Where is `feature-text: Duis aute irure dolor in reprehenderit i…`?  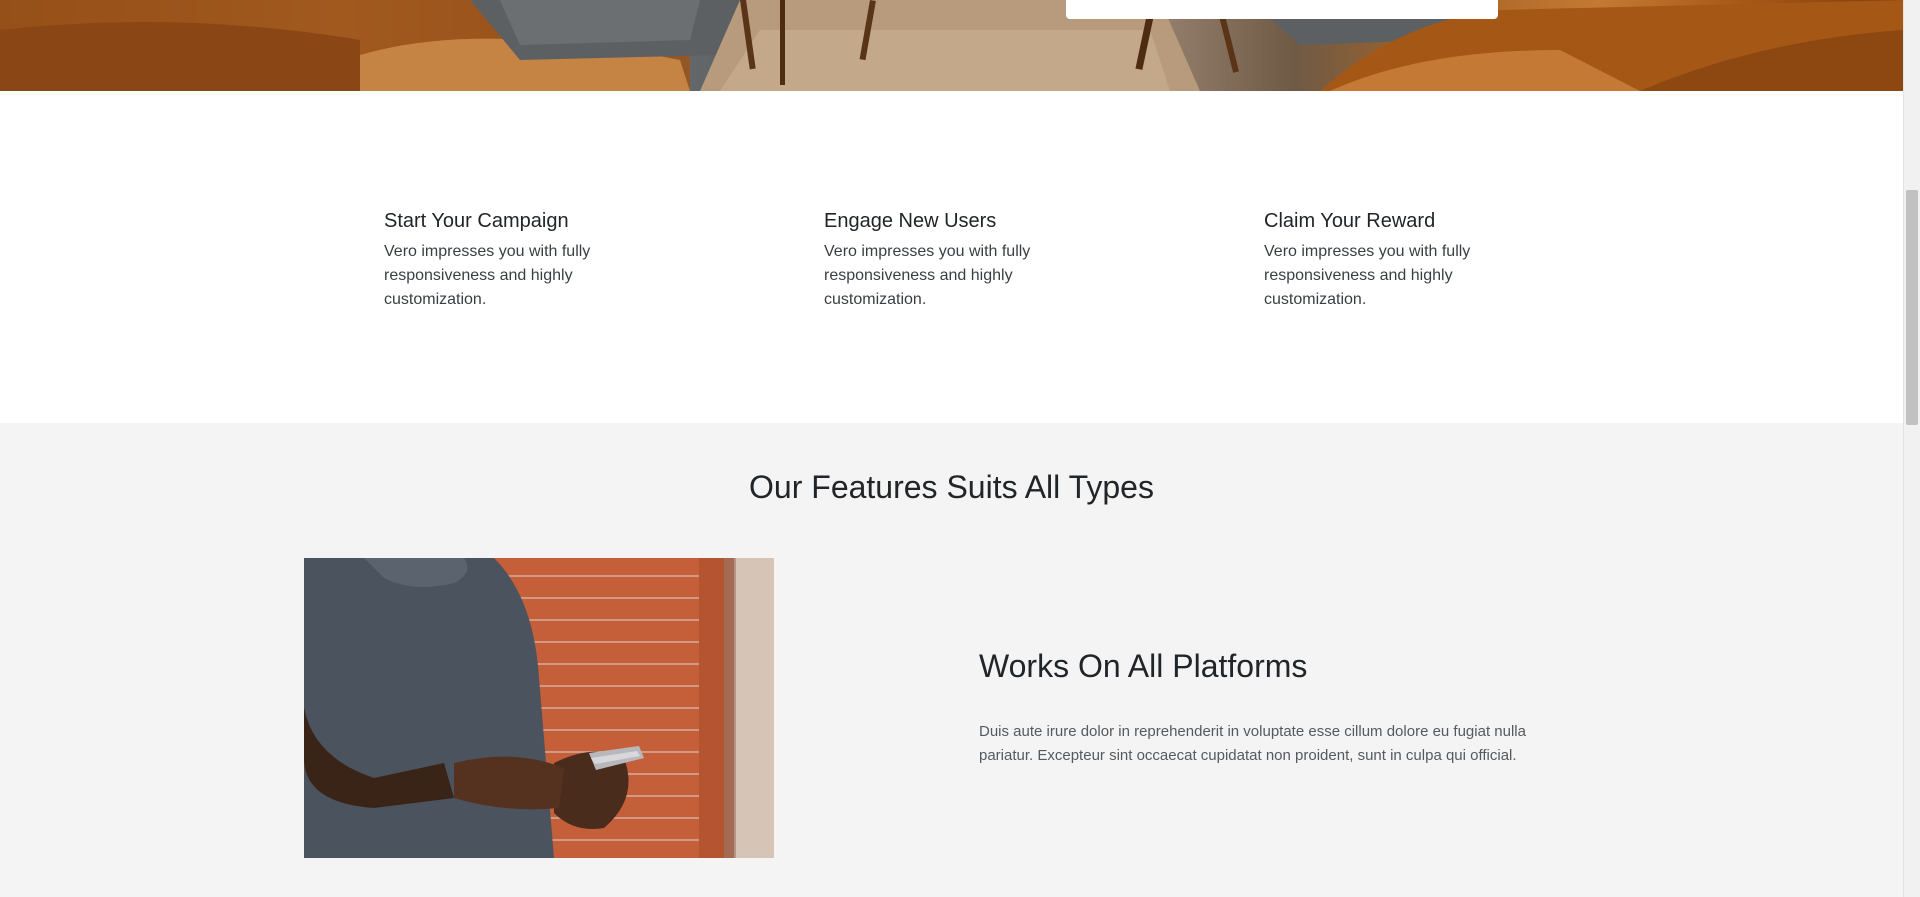
feature-text: Duis aute irure dolor in reprehenderit i… is located at coordinates (1252, 743).